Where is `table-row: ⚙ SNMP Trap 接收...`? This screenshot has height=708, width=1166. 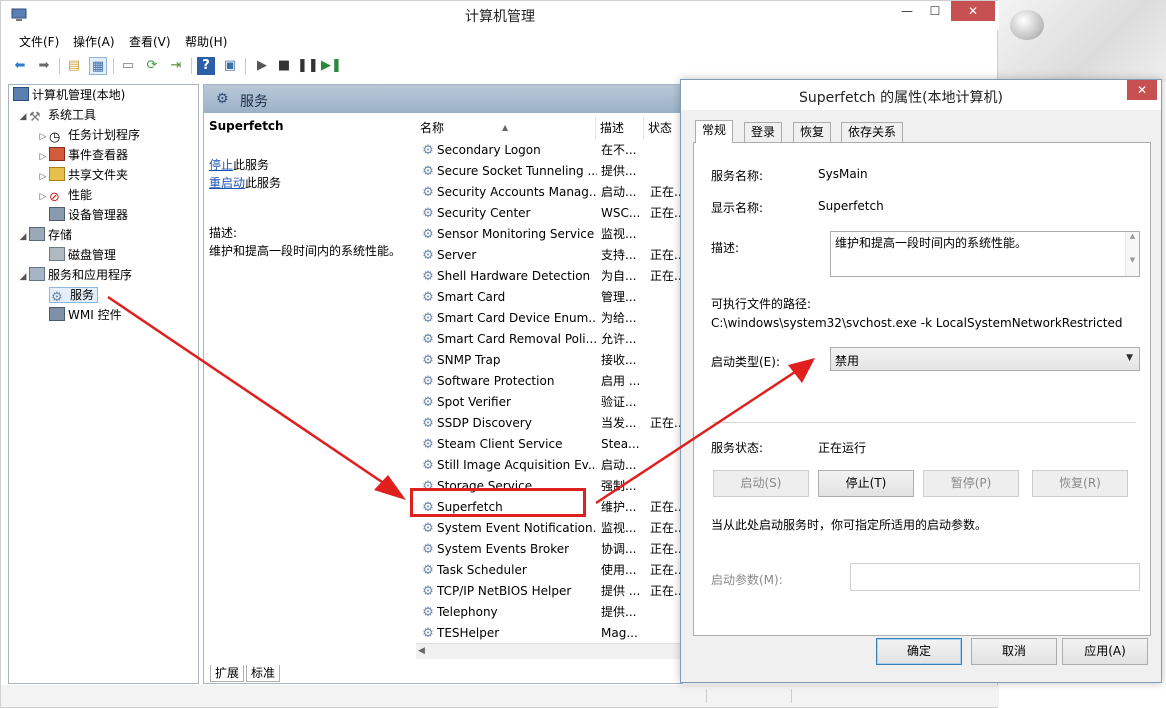
table-row: ⚙ SNMP Trap 接收... is located at coordinates (549, 360).